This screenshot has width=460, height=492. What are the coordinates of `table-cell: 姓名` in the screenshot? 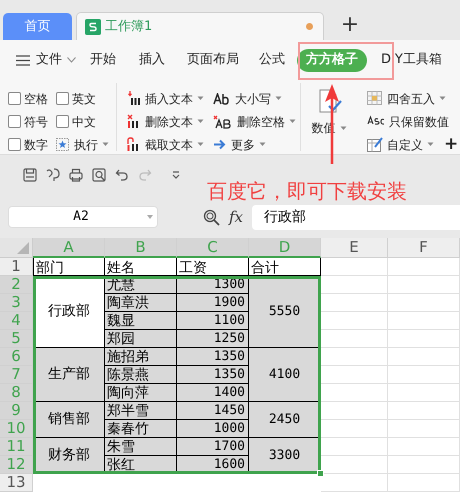 It's located at (141, 267).